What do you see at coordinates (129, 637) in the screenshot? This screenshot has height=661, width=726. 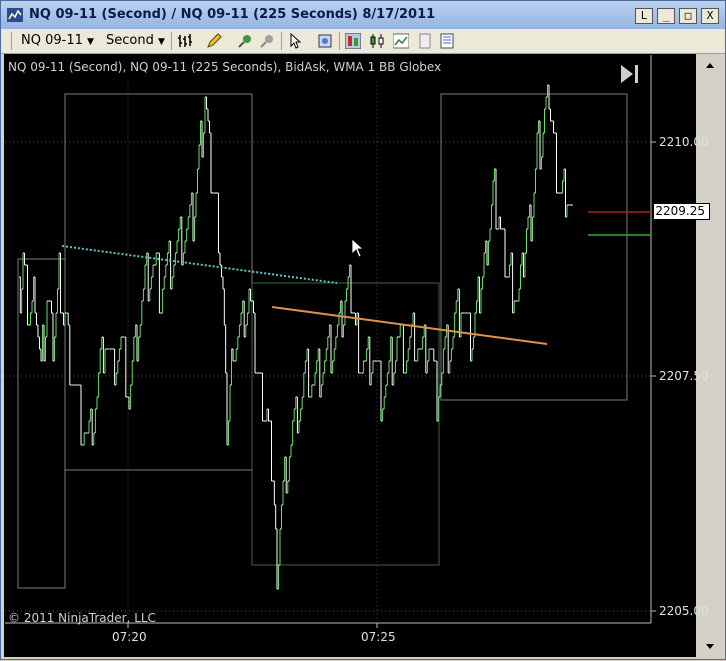 I see `x-tick-label: 07:20` at bounding box center [129, 637].